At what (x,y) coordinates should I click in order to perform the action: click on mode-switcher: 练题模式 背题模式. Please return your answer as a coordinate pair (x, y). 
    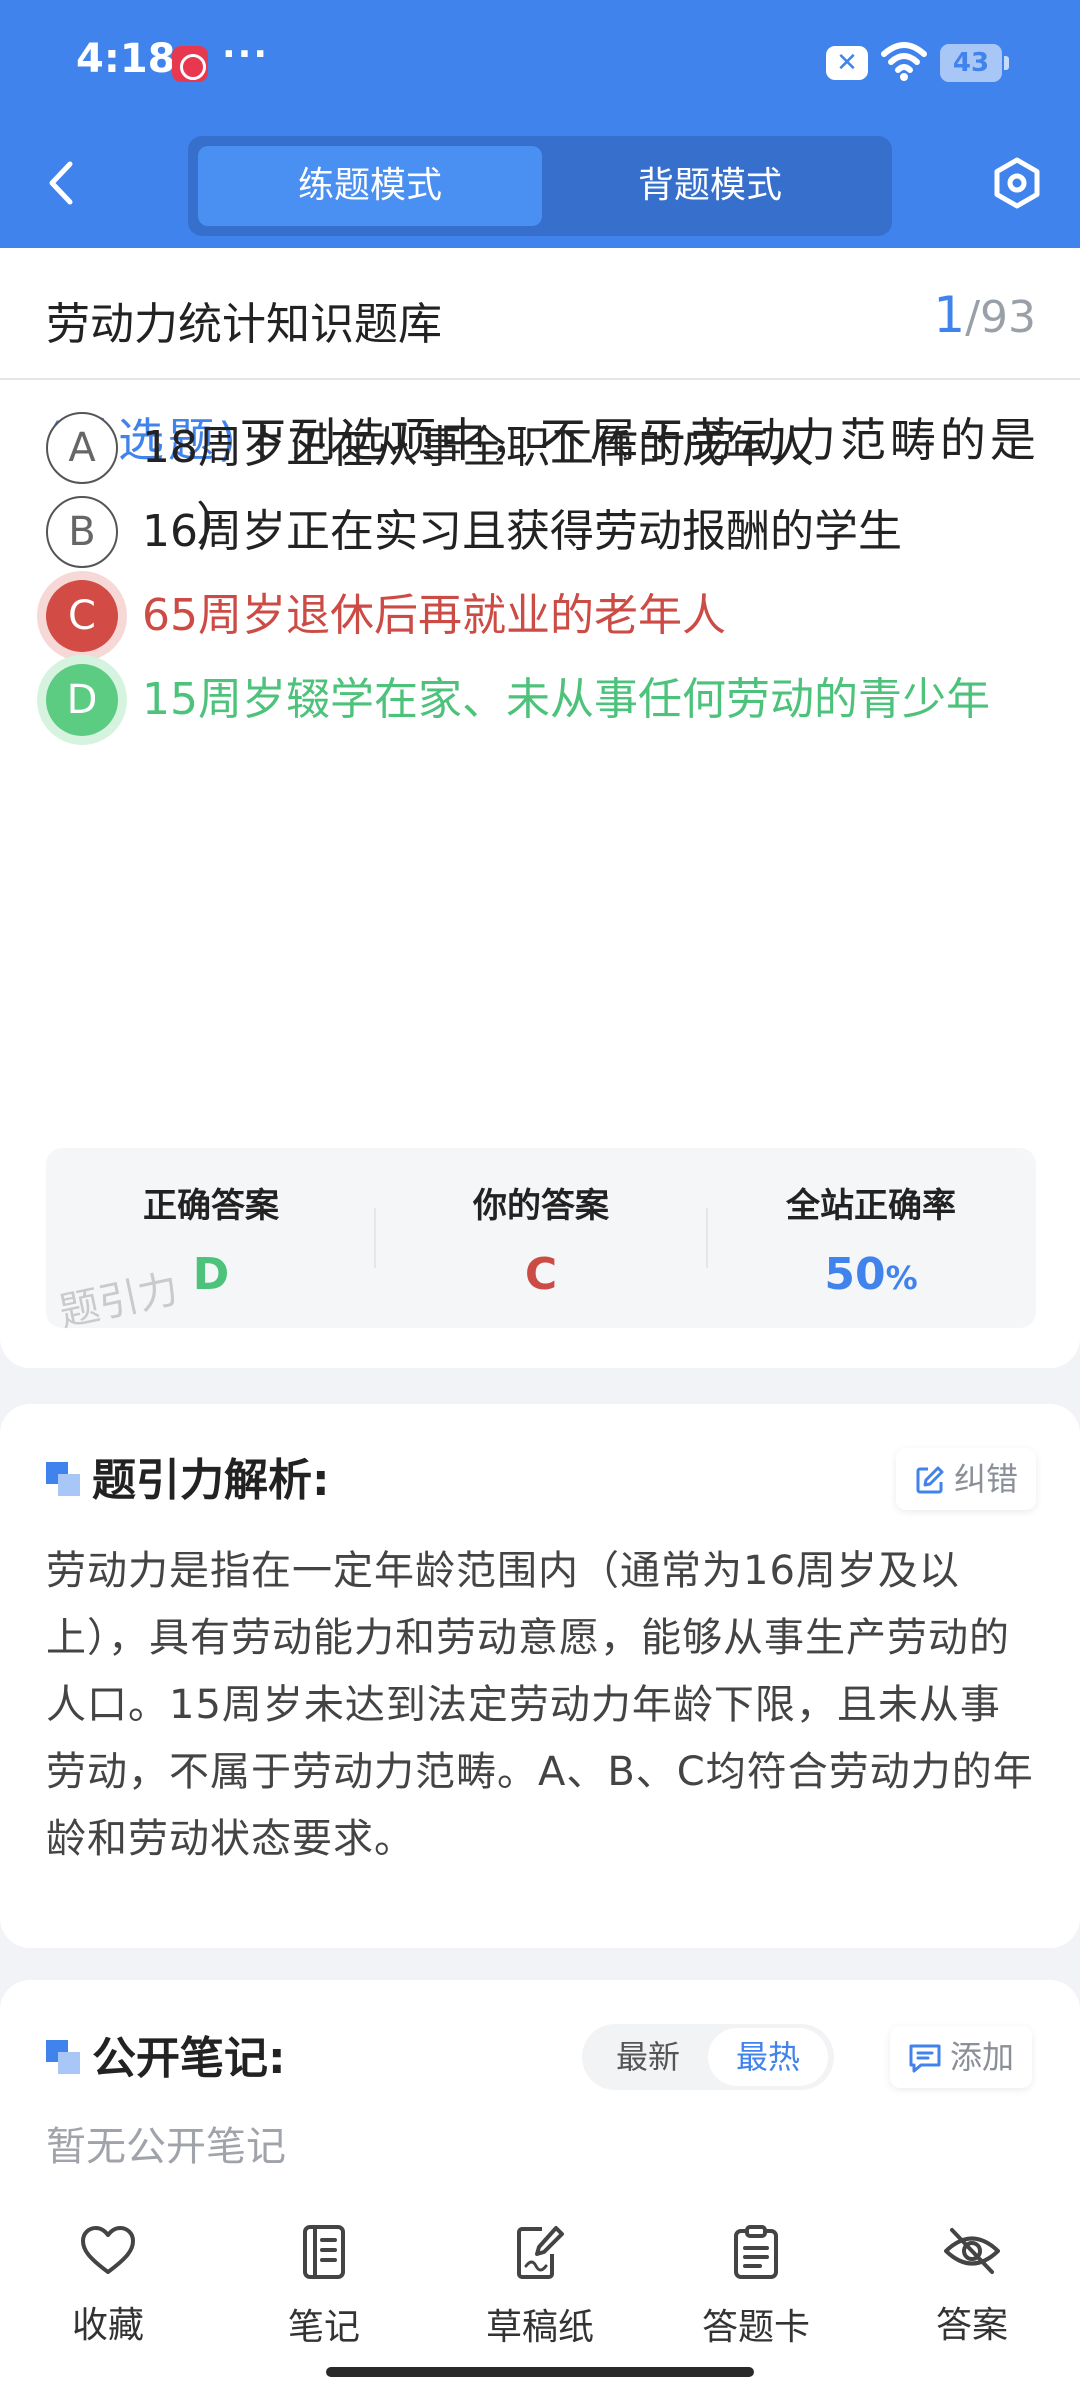
    Looking at the image, I should click on (540, 186).